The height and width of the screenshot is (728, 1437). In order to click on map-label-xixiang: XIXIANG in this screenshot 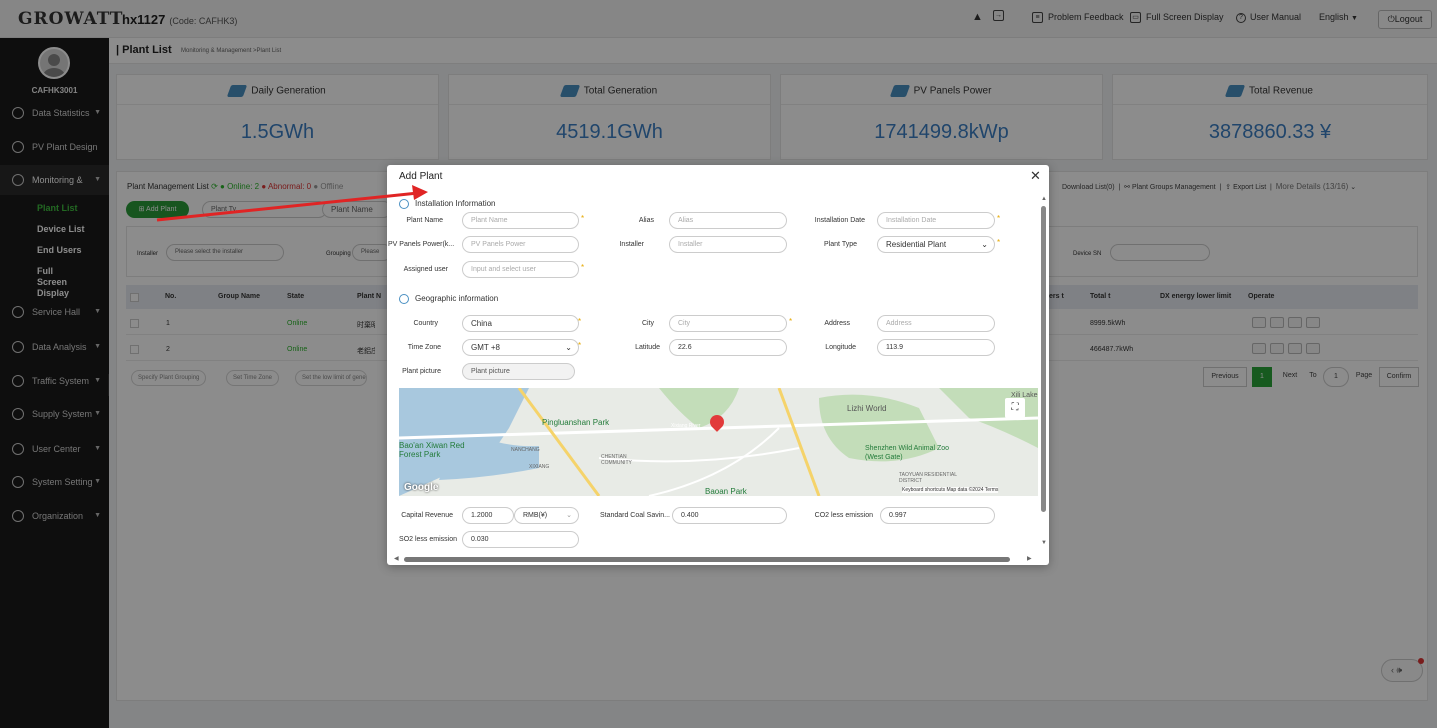, I will do `click(539, 467)`.